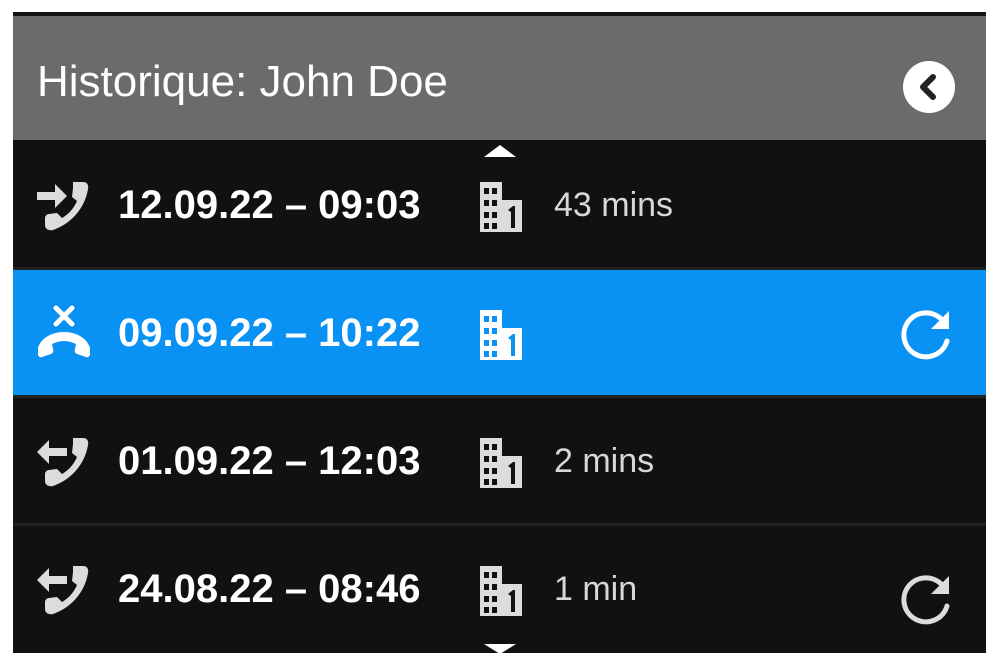  What do you see at coordinates (269, 589) in the screenshot?
I see `call-datetime: 24.08.22 – 08:46` at bounding box center [269, 589].